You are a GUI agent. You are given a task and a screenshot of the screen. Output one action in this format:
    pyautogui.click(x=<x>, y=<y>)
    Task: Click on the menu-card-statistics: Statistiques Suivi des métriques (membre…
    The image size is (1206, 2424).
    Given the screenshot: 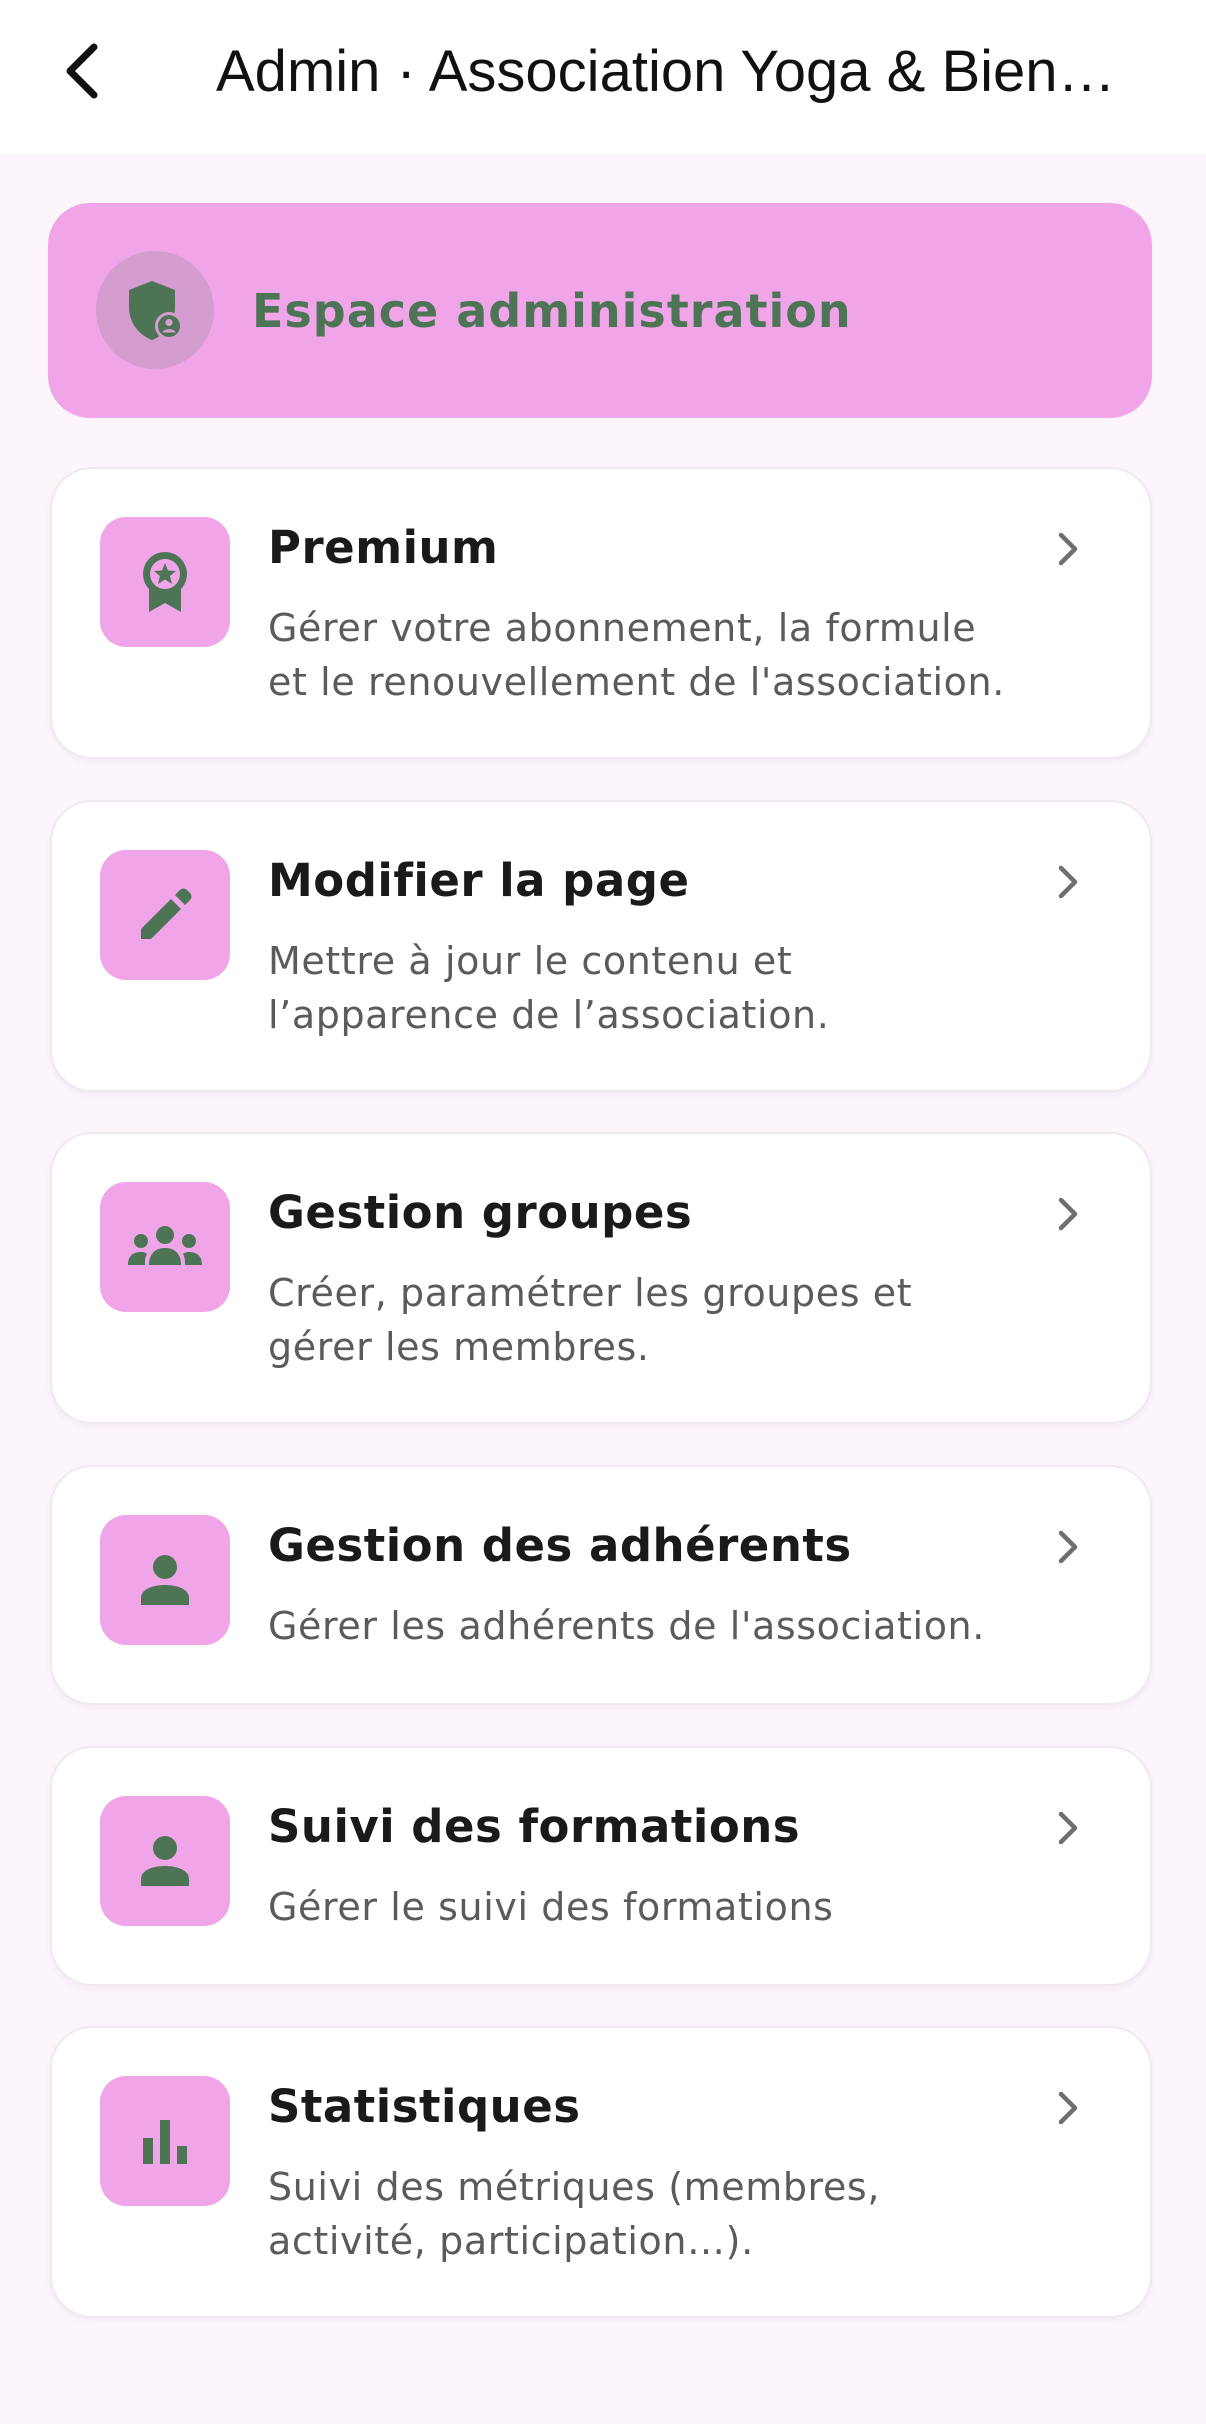 What is the action you would take?
    pyautogui.click(x=601, y=2172)
    